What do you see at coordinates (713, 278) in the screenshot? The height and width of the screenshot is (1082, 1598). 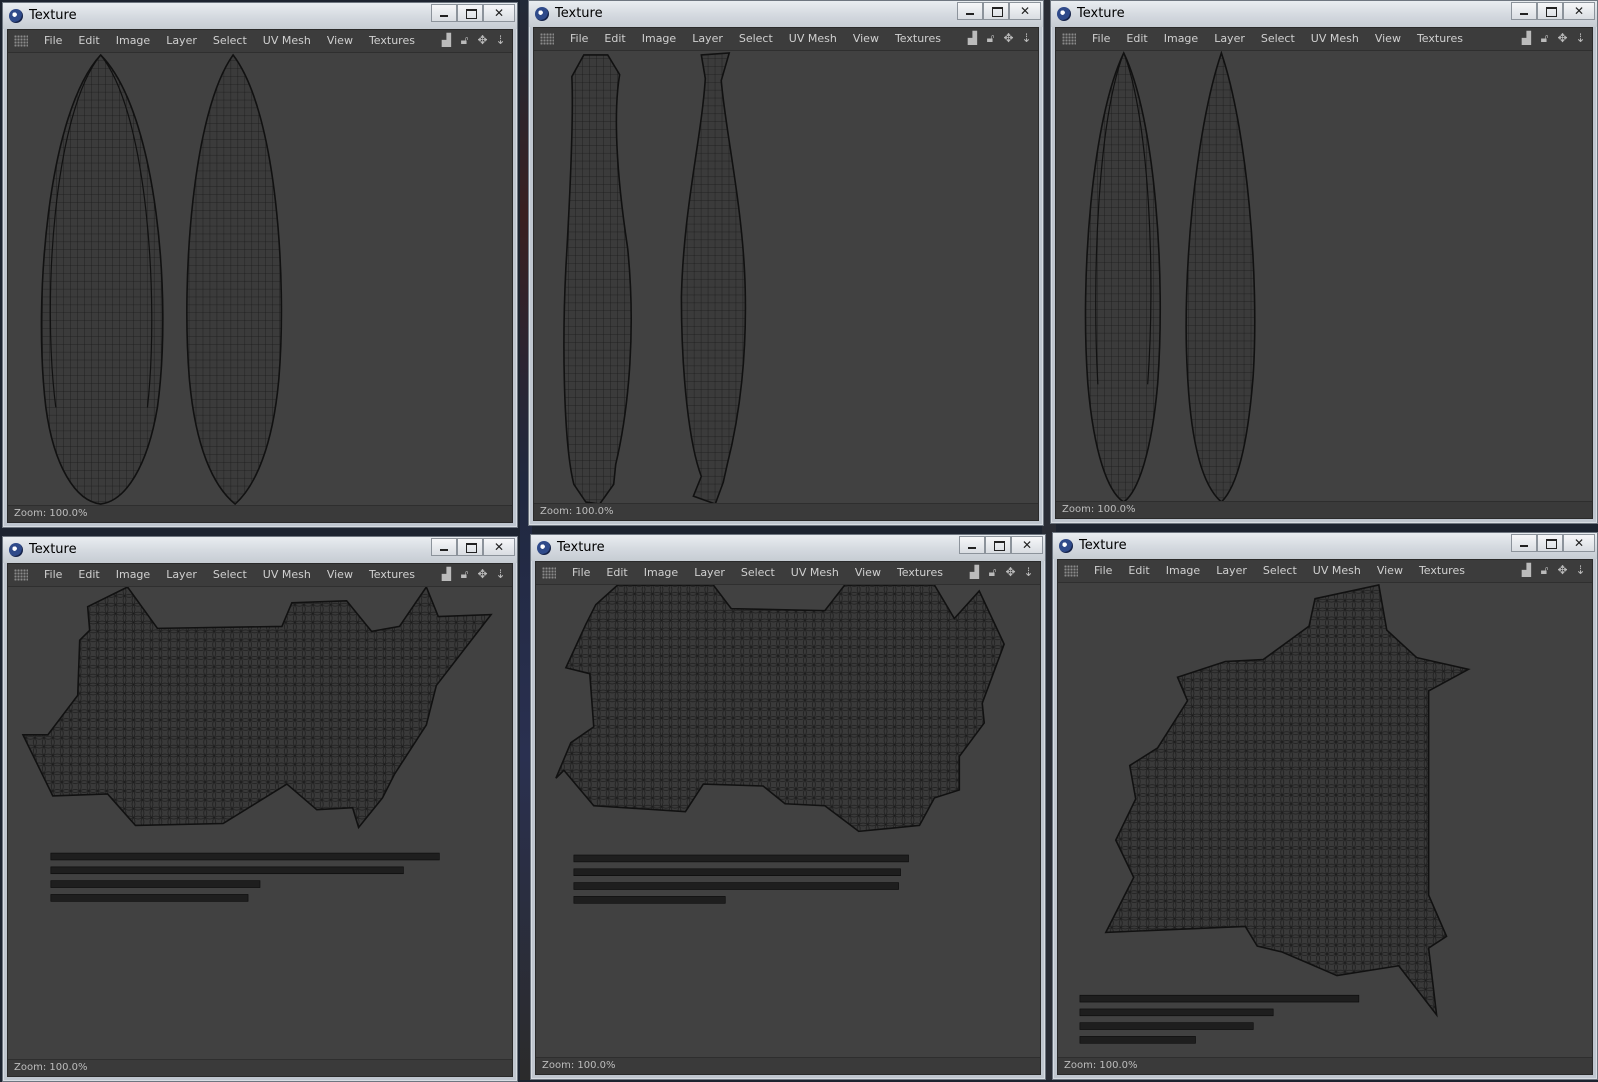 I see `uv-island-bone-right` at bounding box center [713, 278].